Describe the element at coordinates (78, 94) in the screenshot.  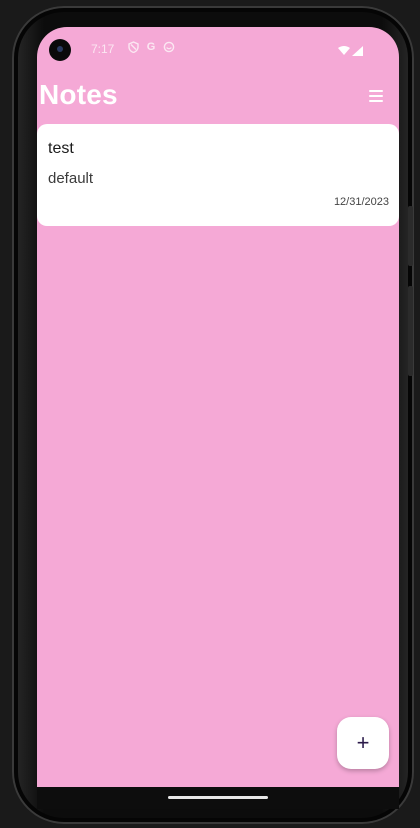
I see `page-title: Notes` at that location.